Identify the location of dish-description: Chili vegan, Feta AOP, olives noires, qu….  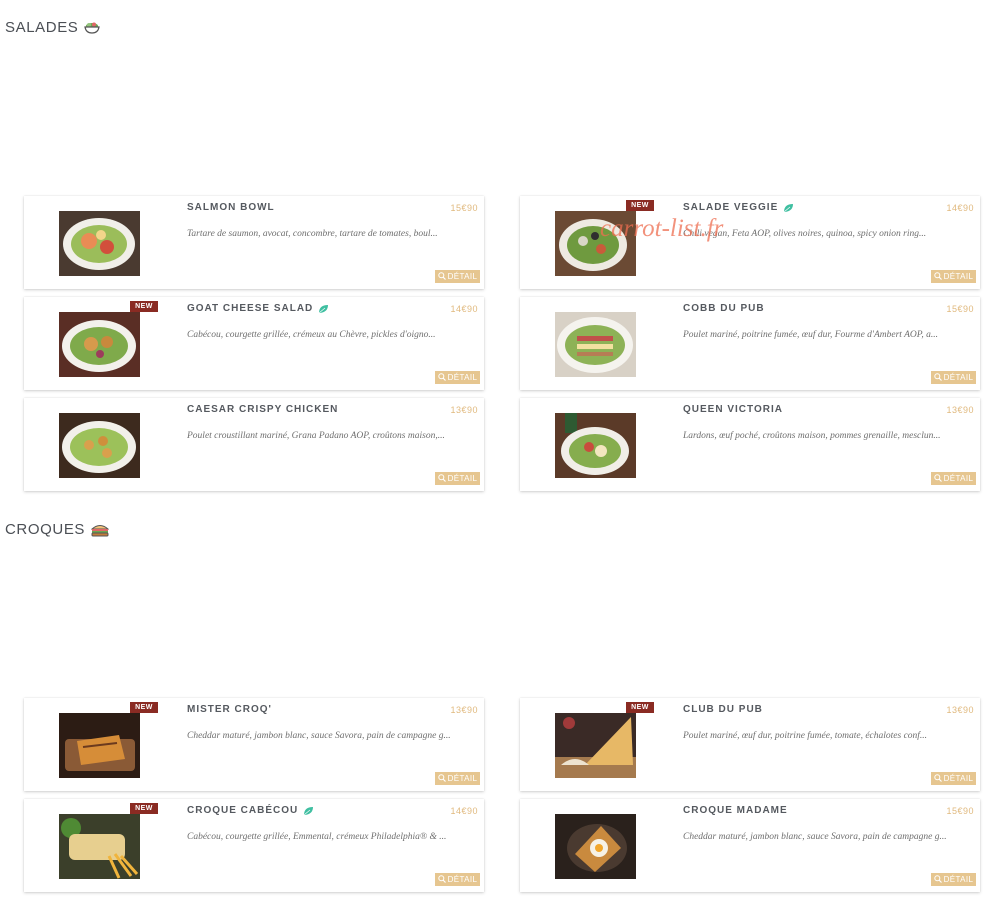
(805, 234).